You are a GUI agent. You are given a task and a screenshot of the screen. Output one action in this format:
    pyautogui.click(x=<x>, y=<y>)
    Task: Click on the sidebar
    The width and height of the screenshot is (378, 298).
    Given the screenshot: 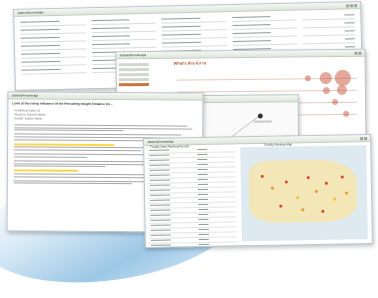 What is the action you would take?
    pyautogui.click(x=133, y=74)
    